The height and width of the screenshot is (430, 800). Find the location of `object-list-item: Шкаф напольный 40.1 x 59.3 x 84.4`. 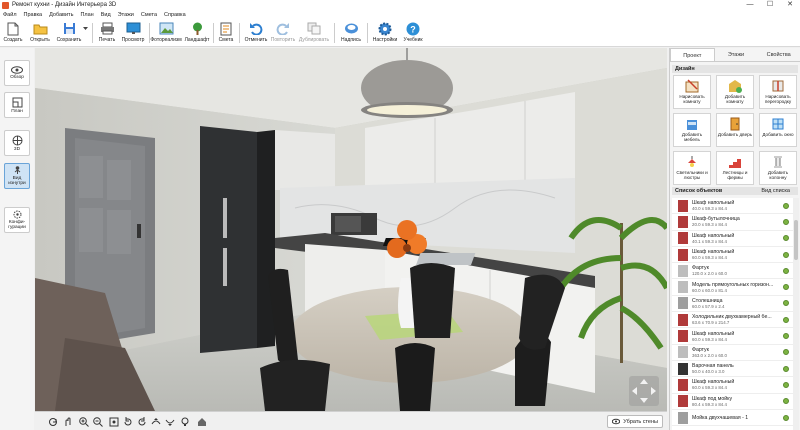

object-list-item: Шкаф напольный 40.1 x 59.3 x 84.4 is located at coordinates (732, 239).